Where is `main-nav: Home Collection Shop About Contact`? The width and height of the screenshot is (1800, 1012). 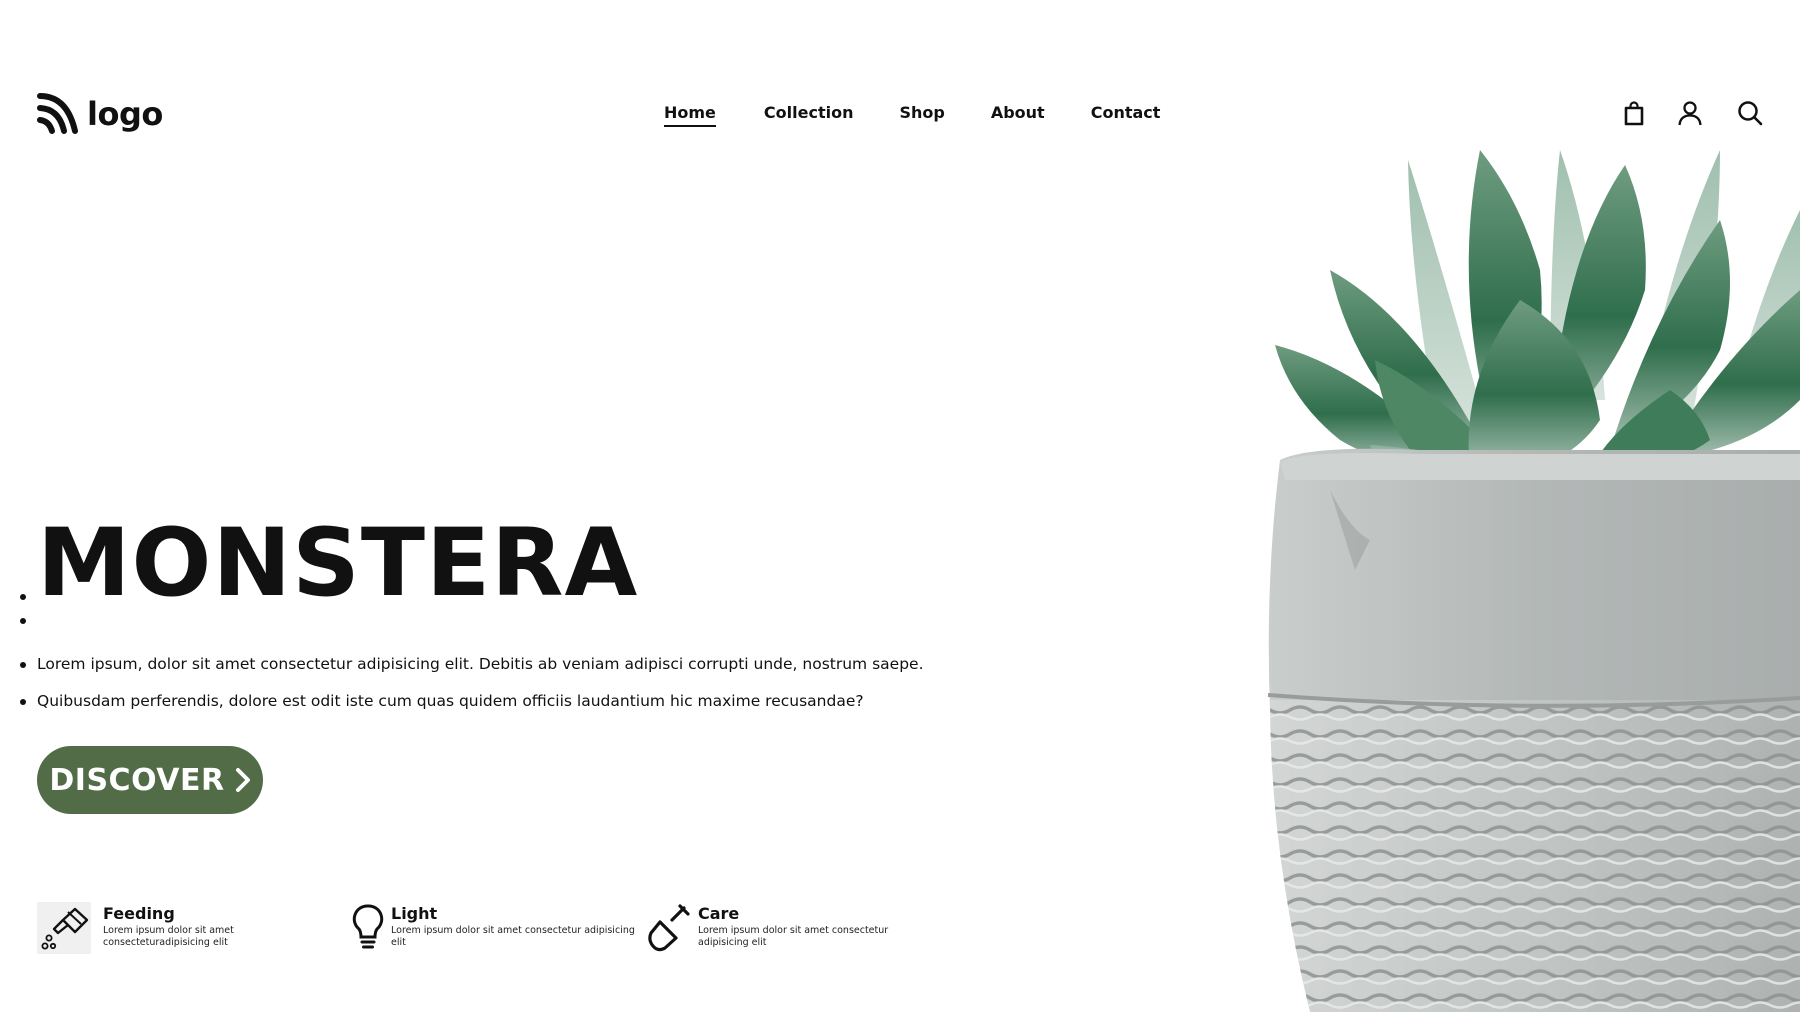
main-nav: Home Collection Shop About Contact is located at coordinates (912, 115).